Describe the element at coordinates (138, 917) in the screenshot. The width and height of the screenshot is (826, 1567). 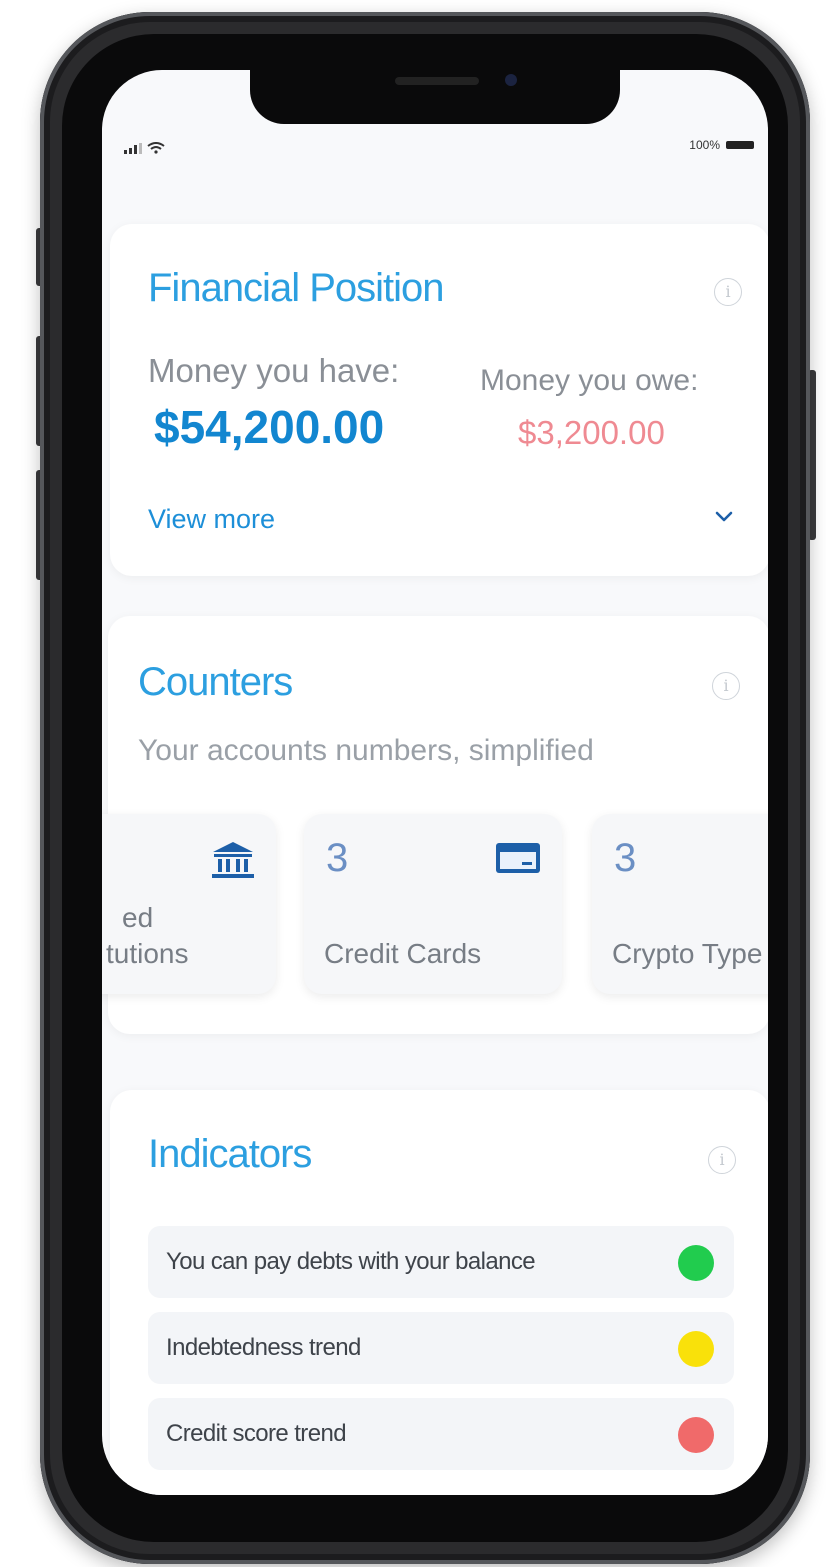
I see `counter-label: ed` at that location.